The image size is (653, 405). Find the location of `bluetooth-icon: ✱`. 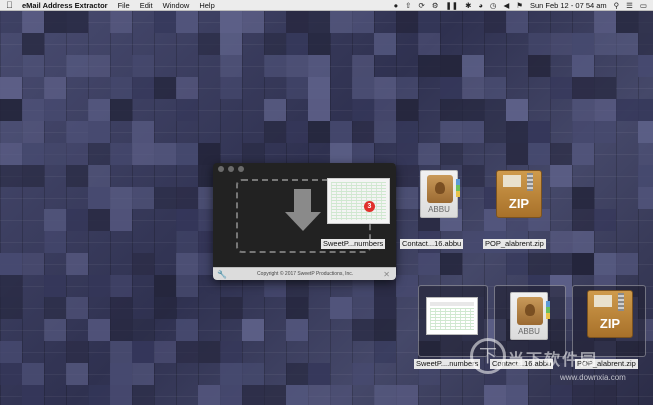

bluetooth-icon: ✱ is located at coordinates (468, 5).